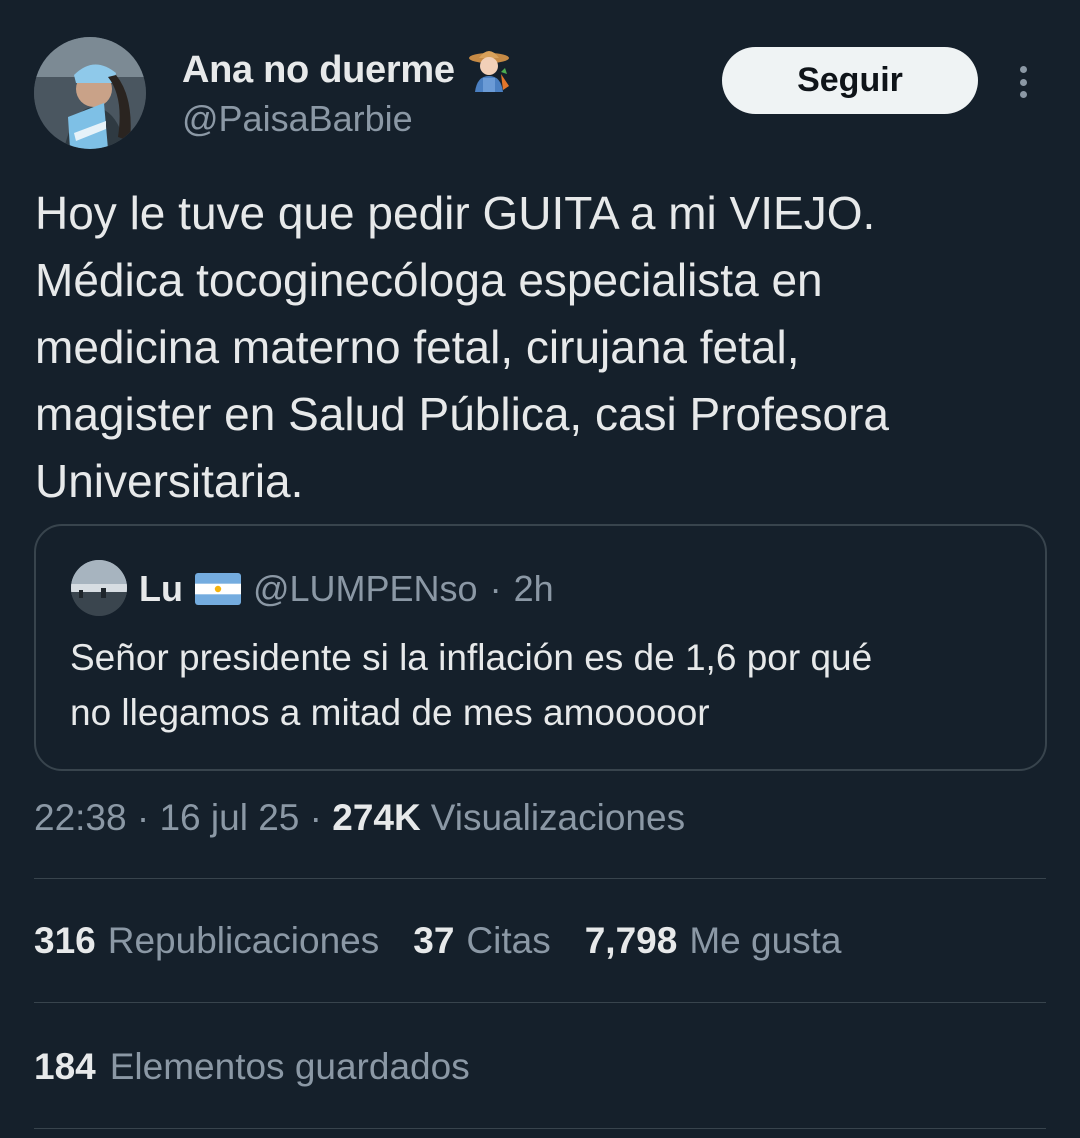 This screenshot has height=1138, width=1080. I want to click on farmer-emoji-icon, so click(488, 71).